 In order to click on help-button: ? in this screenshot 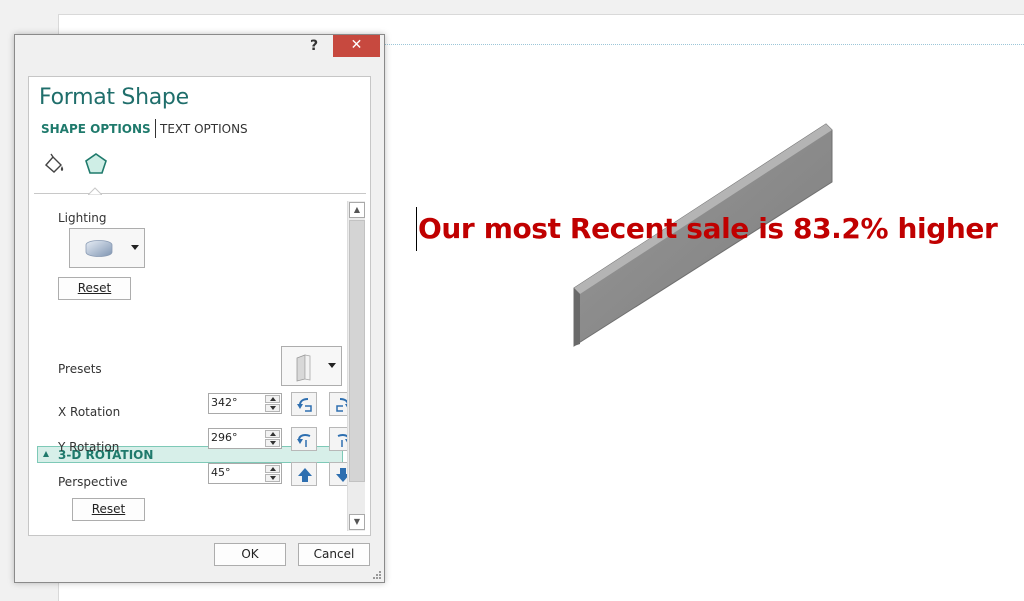, I will do `click(314, 46)`.